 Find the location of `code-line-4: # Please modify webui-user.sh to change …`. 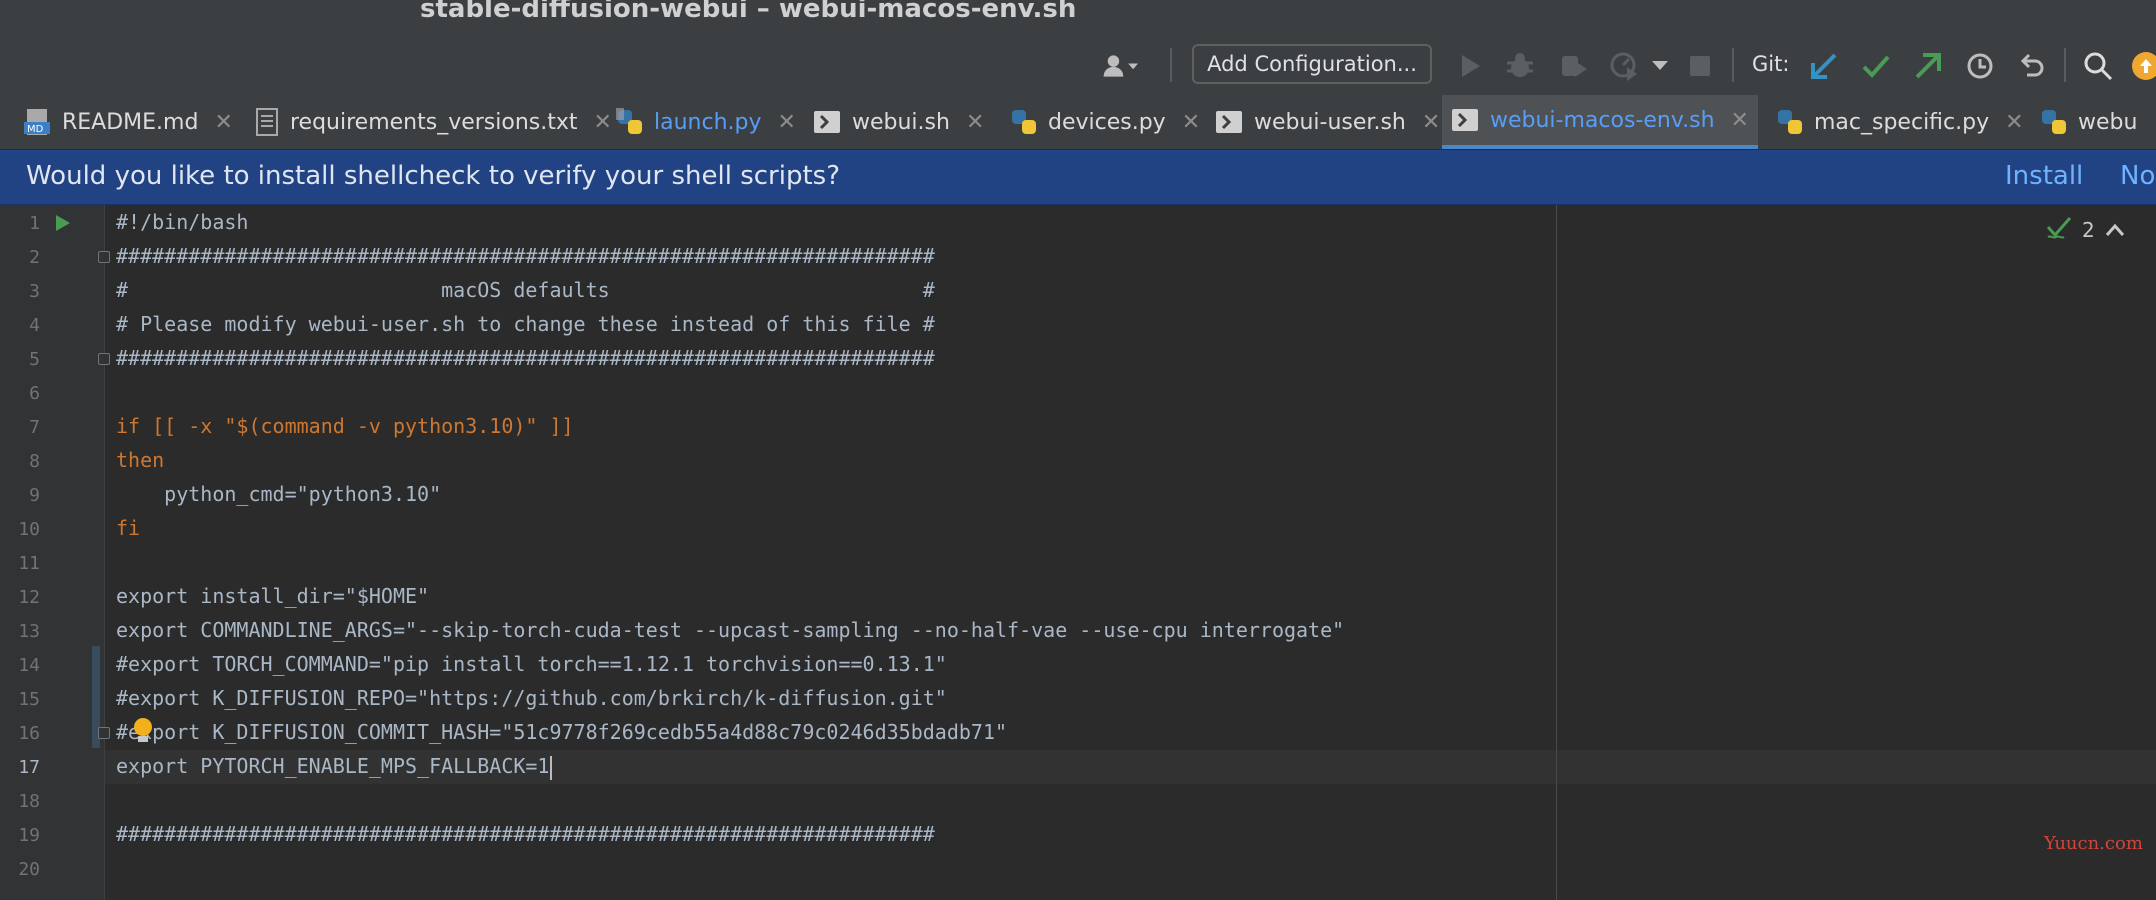

code-line-4: # Please modify webui-user.sh to change … is located at coordinates (525, 324).